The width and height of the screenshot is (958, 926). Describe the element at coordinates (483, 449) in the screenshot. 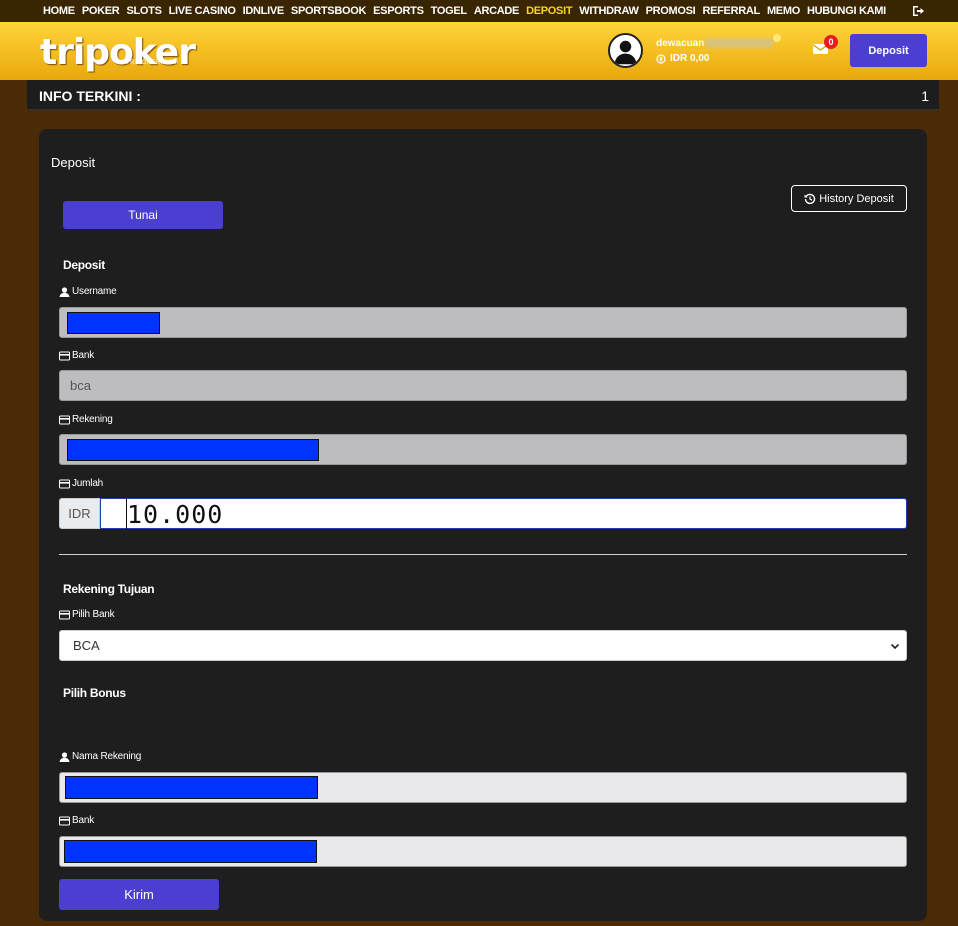

I see `rekening-field` at that location.